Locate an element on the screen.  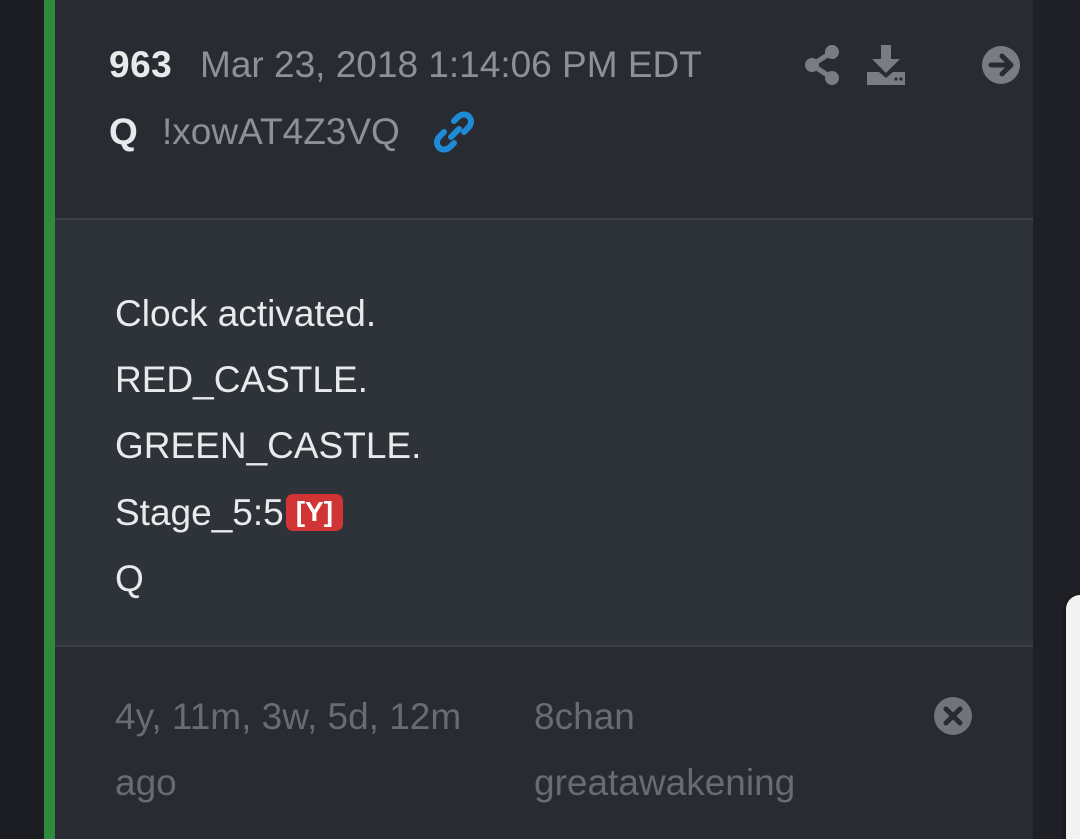
post-text-line: RED_CASTLE. is located at coordinates (241, 379).